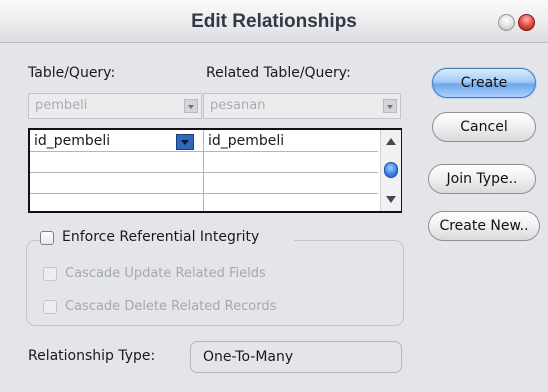 This screenshot has height=392, width=548. What do you see at coordinates (72, 141) in the screenshot?
I see `grid-cell-left-0: id_pembeli` at bounding box center [72, 141].